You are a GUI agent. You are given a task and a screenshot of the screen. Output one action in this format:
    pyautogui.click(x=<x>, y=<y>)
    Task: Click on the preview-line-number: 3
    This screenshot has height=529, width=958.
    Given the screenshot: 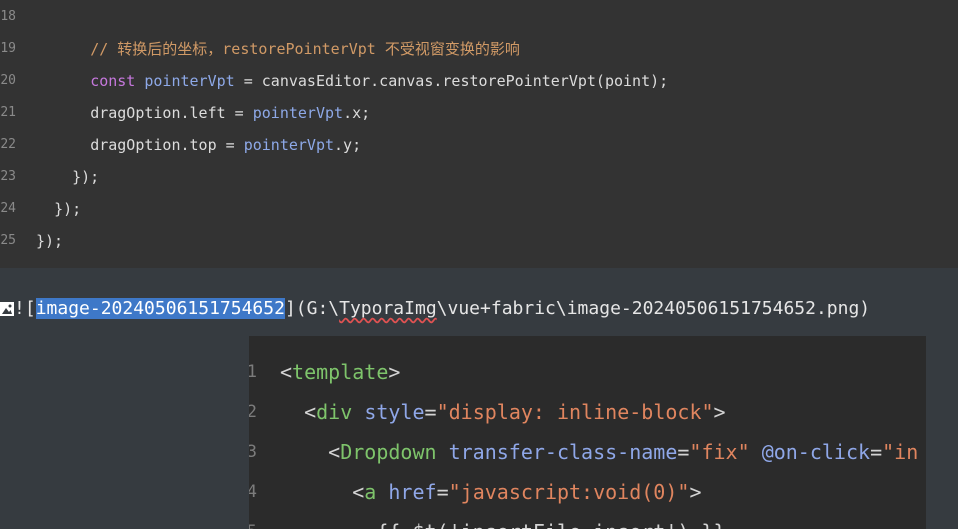 What is the action you would take?
    pyautogui.click(x=253, y=452)
    